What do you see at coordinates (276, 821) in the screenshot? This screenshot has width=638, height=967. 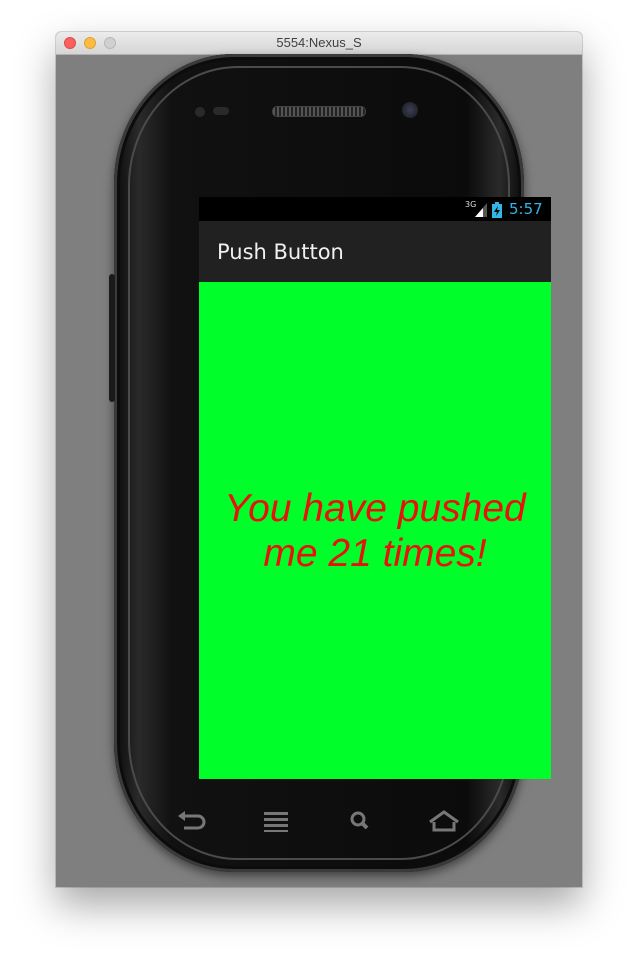 I see `menu-icon` at bounding box center [276, 821].